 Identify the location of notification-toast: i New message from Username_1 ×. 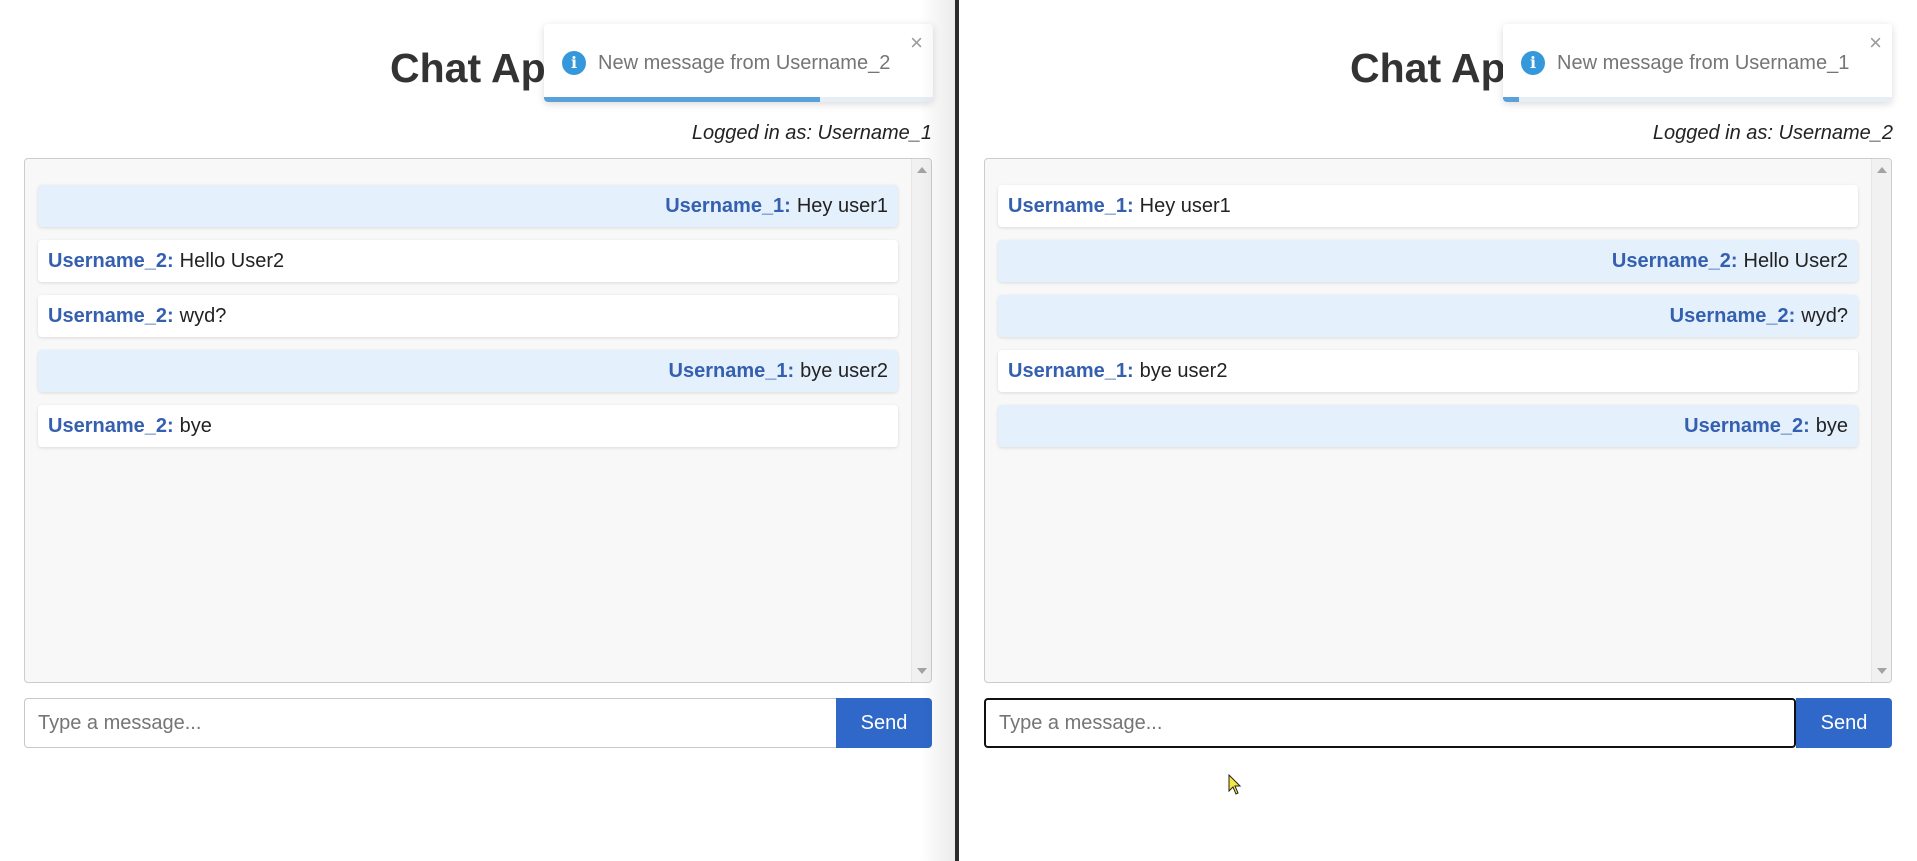
(1697, 63).